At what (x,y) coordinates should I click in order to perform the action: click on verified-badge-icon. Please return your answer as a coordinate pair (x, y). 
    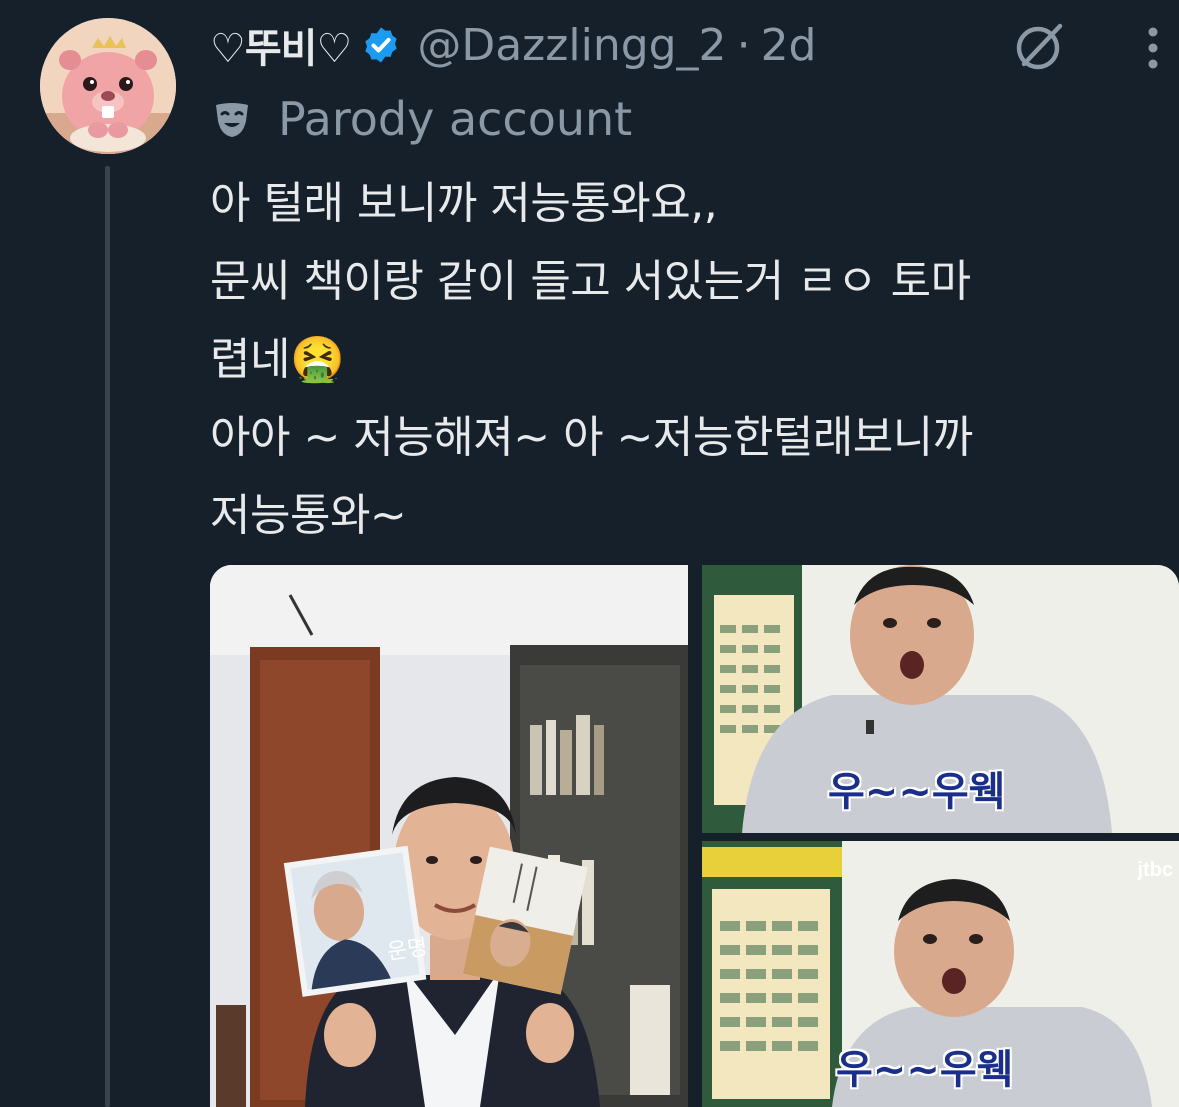
    Looking at the image, I should click on (381, 45).